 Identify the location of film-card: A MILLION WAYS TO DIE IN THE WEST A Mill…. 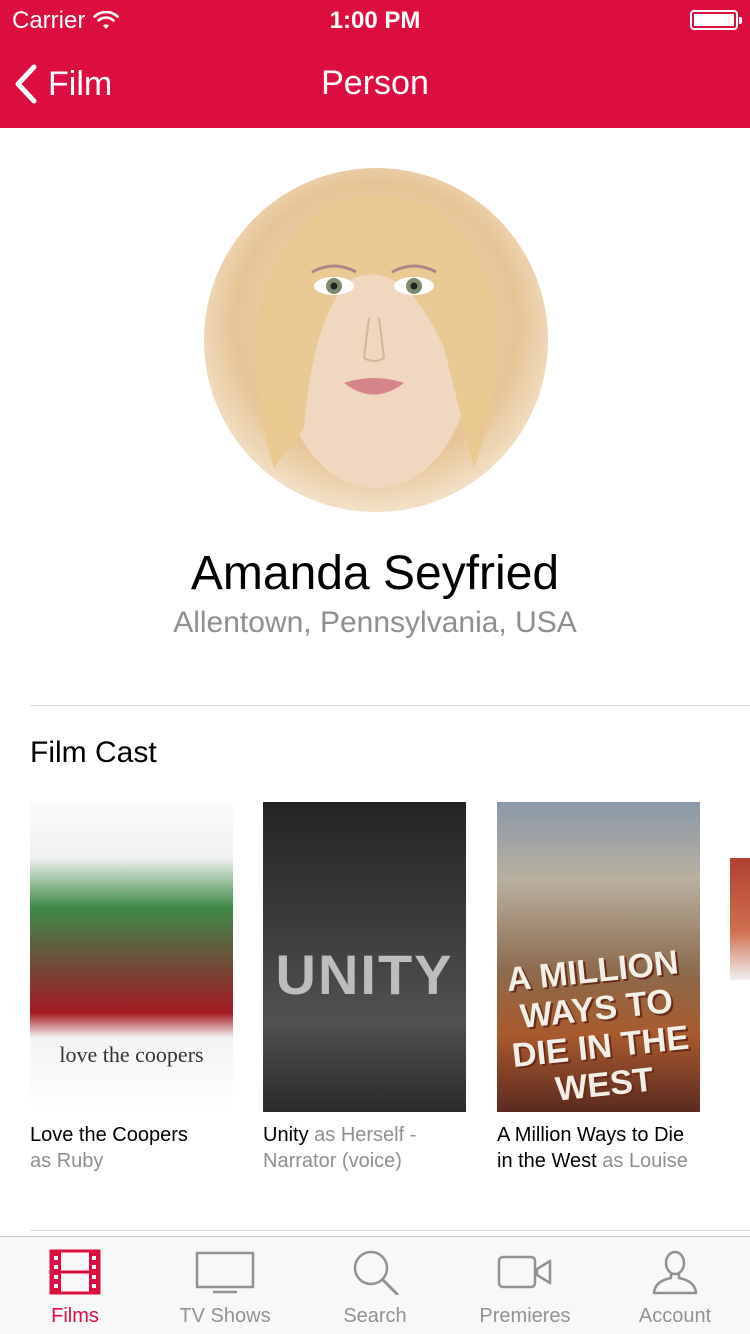
(598, 988).